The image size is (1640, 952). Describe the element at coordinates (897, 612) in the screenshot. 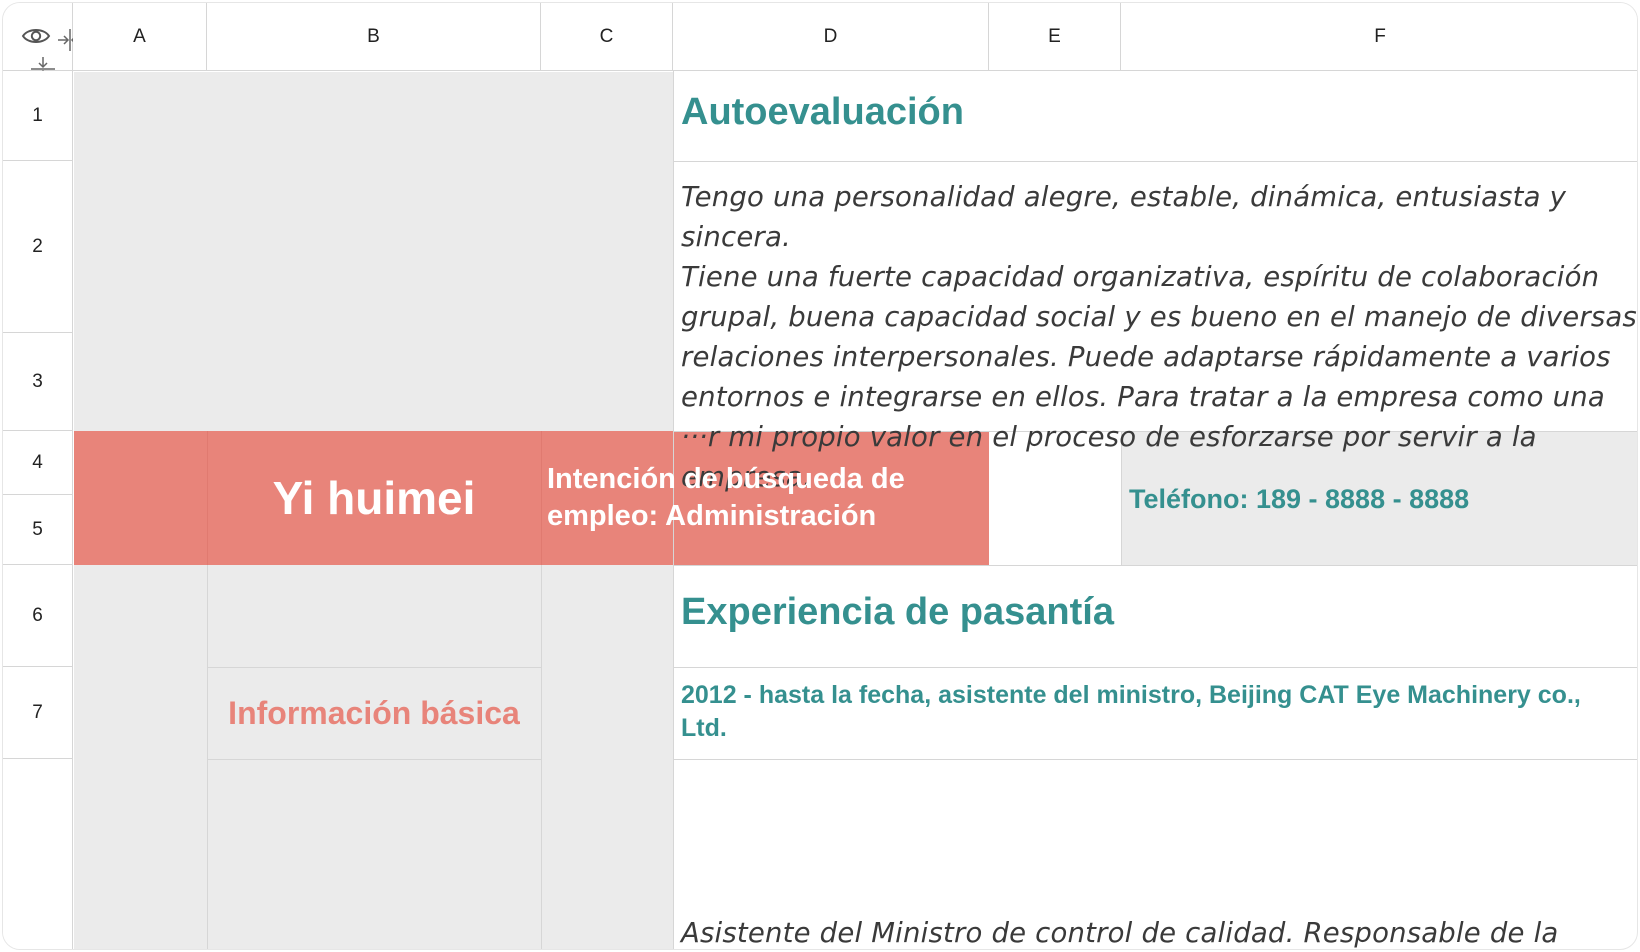

I see `internship-title: Experiencia de pasantía` at that location.